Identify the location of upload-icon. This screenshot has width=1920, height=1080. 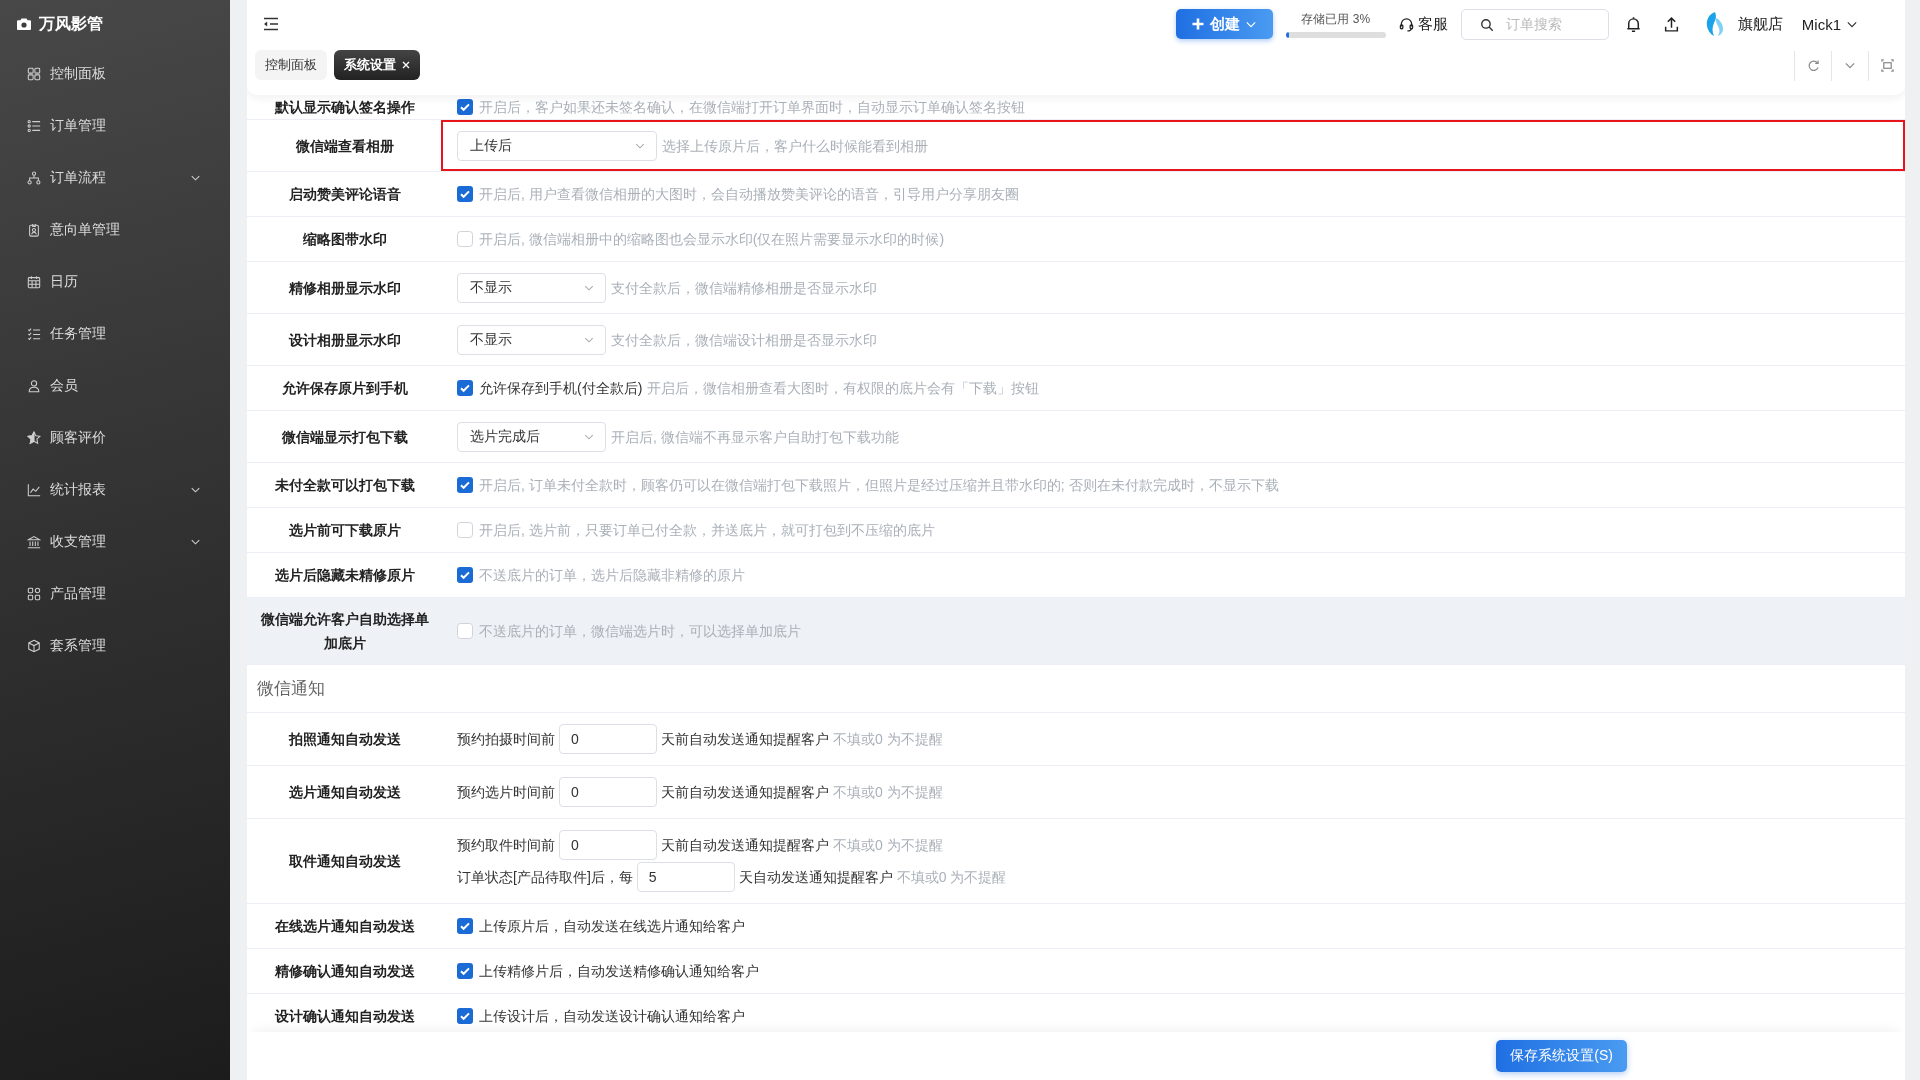
(1671, 24).